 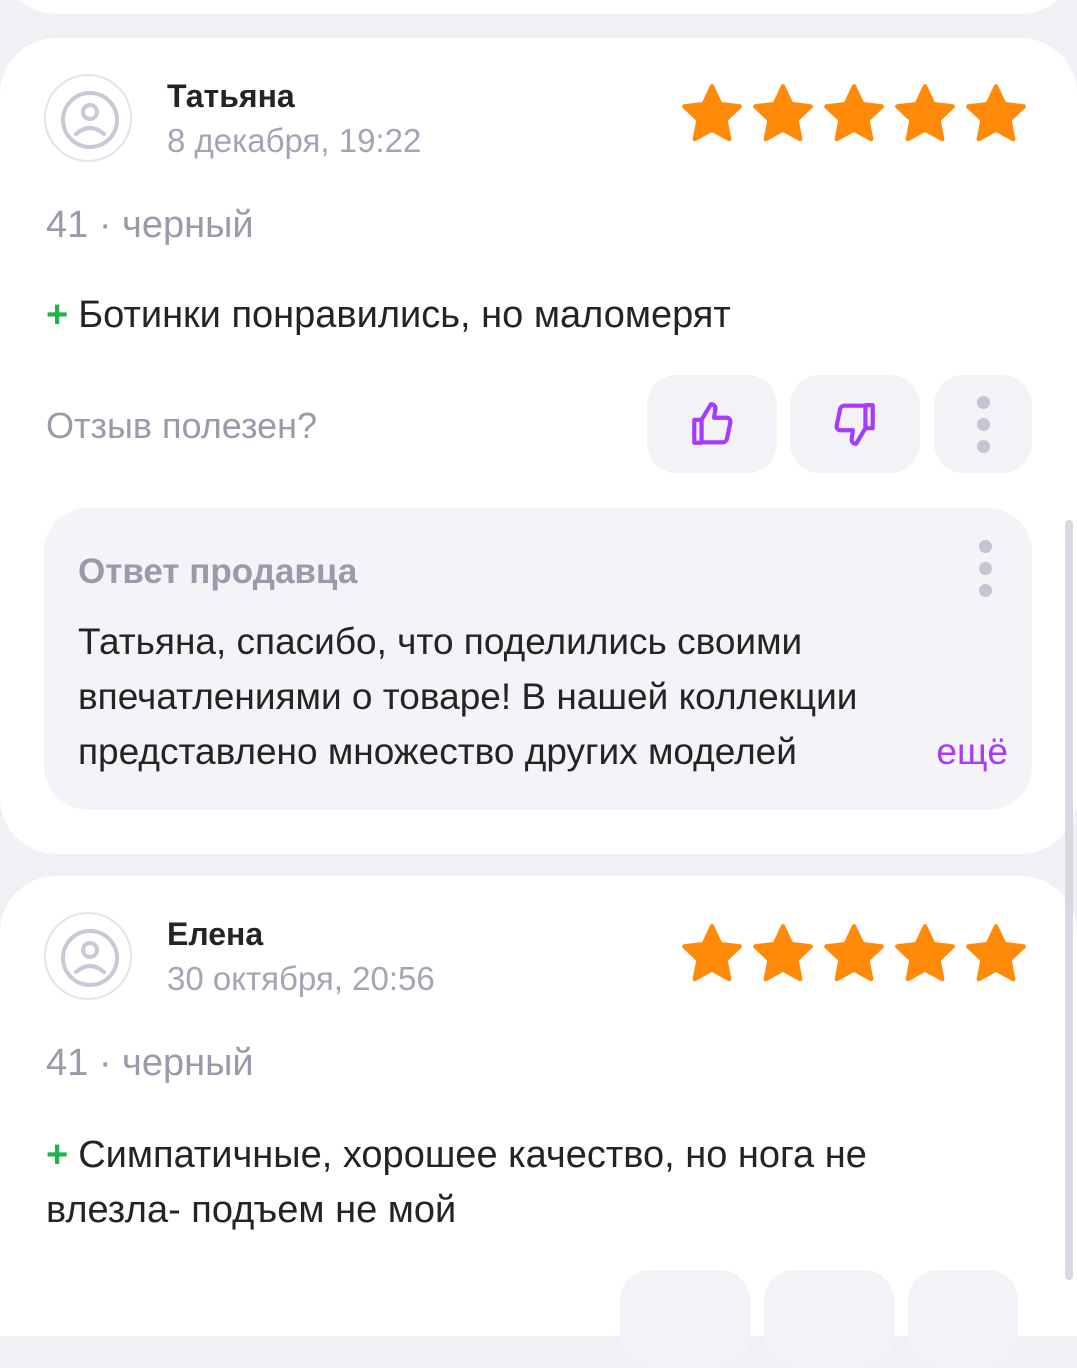 I want to click on review-author: Татьяна, so click(x=231, y=96).